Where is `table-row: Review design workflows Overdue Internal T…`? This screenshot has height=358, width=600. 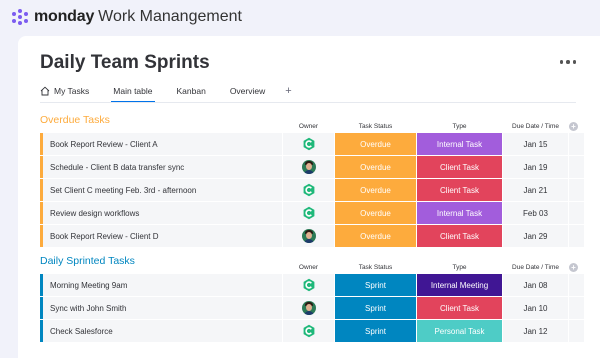
table-row: Review design workflows Overdue Internal T… is located at coordinates (312, 213).